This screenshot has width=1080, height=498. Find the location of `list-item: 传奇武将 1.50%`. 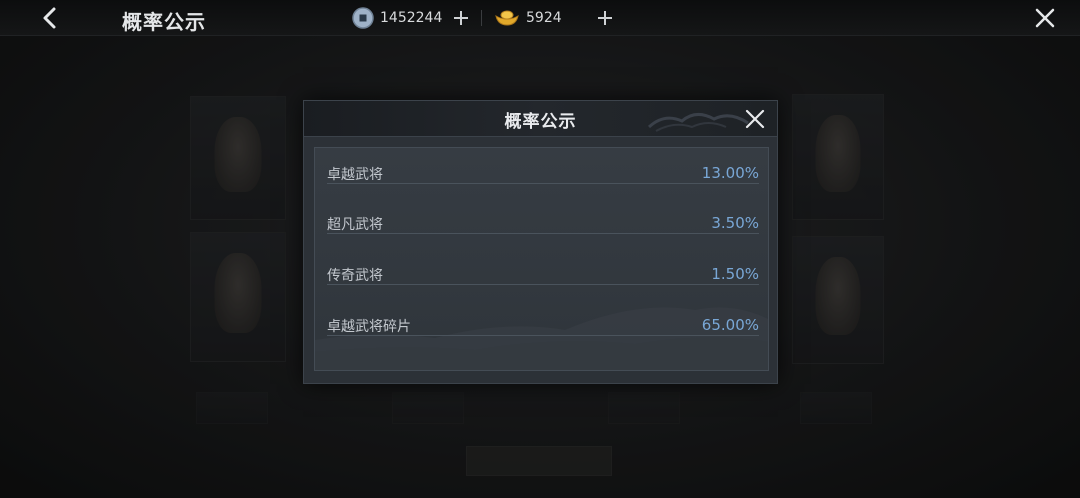

list-item: 传奇武将 1.50% is located at coordinates (543, 267).